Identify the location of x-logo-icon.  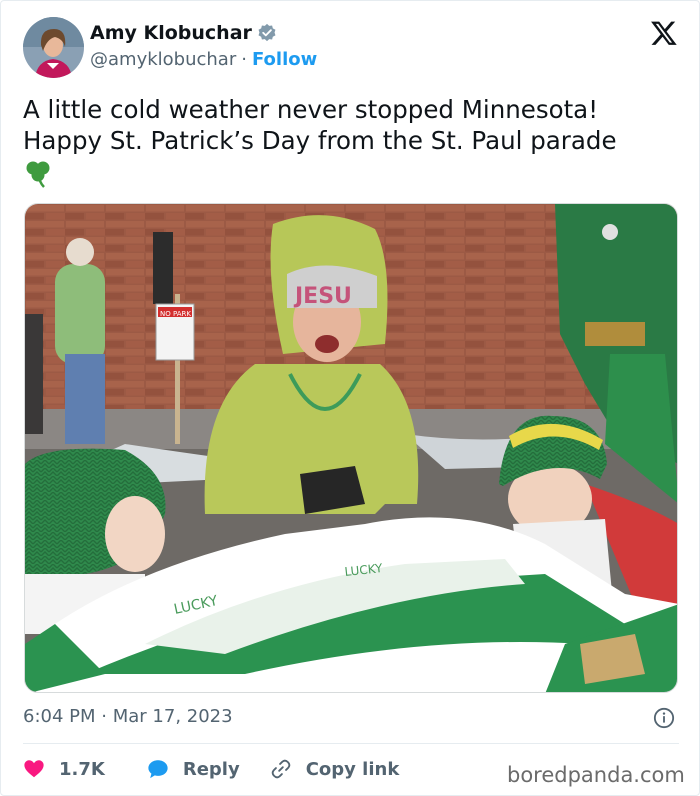
(664, 33).